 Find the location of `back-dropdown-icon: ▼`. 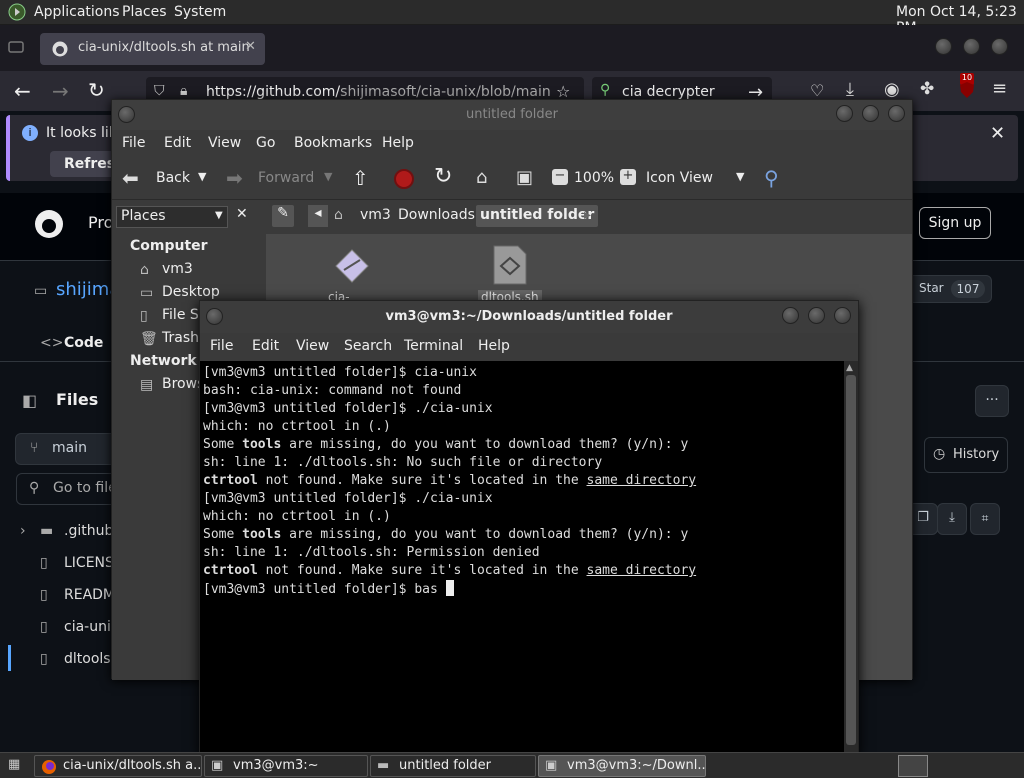

back-dropdown-icon: ▼ is located at coordinates (202, 176).